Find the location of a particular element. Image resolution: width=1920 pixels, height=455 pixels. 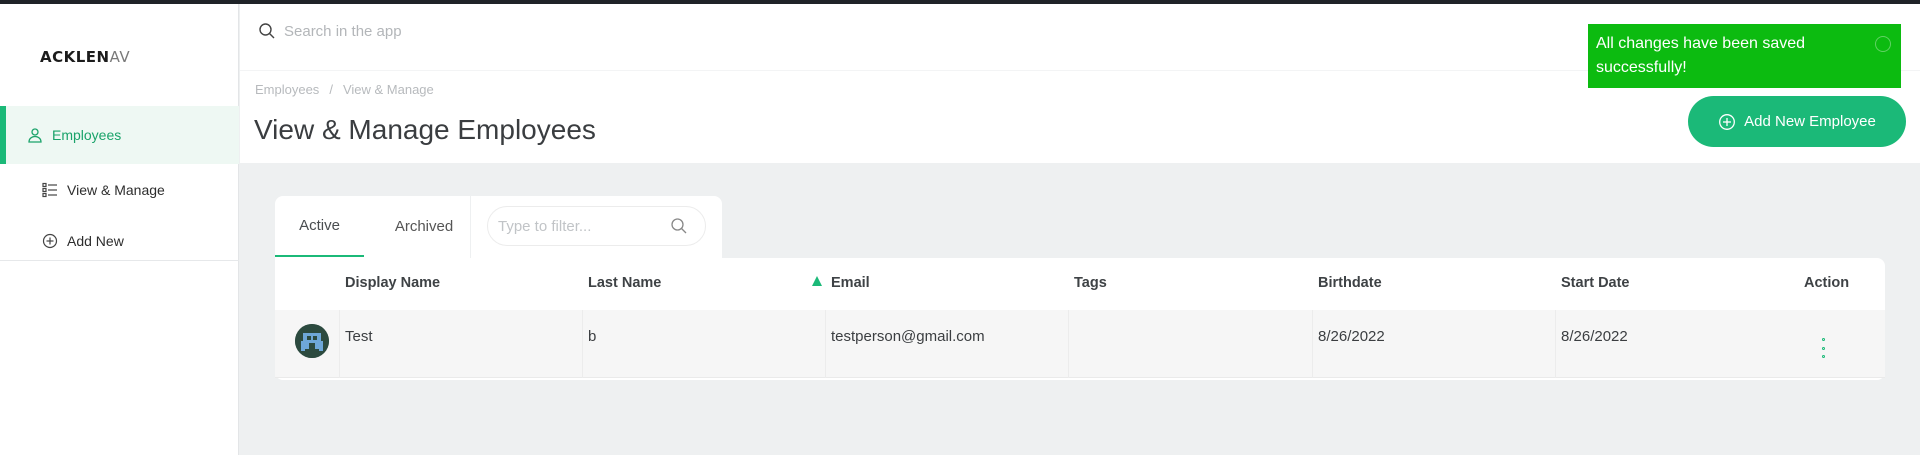

column-header-start-date: Start Date is located at coordinates (1595, 283).